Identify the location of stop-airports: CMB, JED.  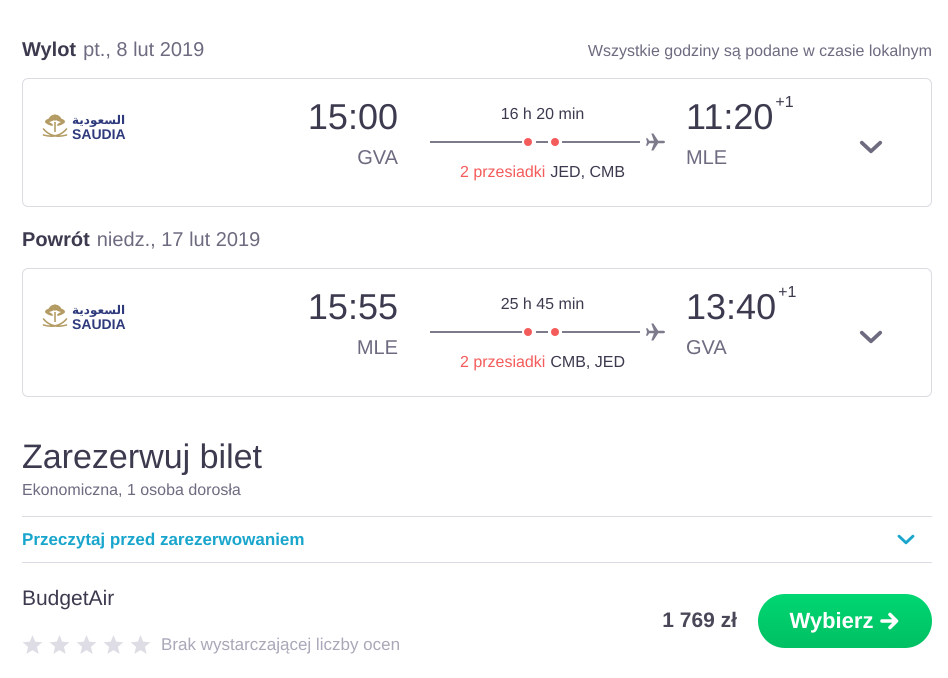
(588, 363).